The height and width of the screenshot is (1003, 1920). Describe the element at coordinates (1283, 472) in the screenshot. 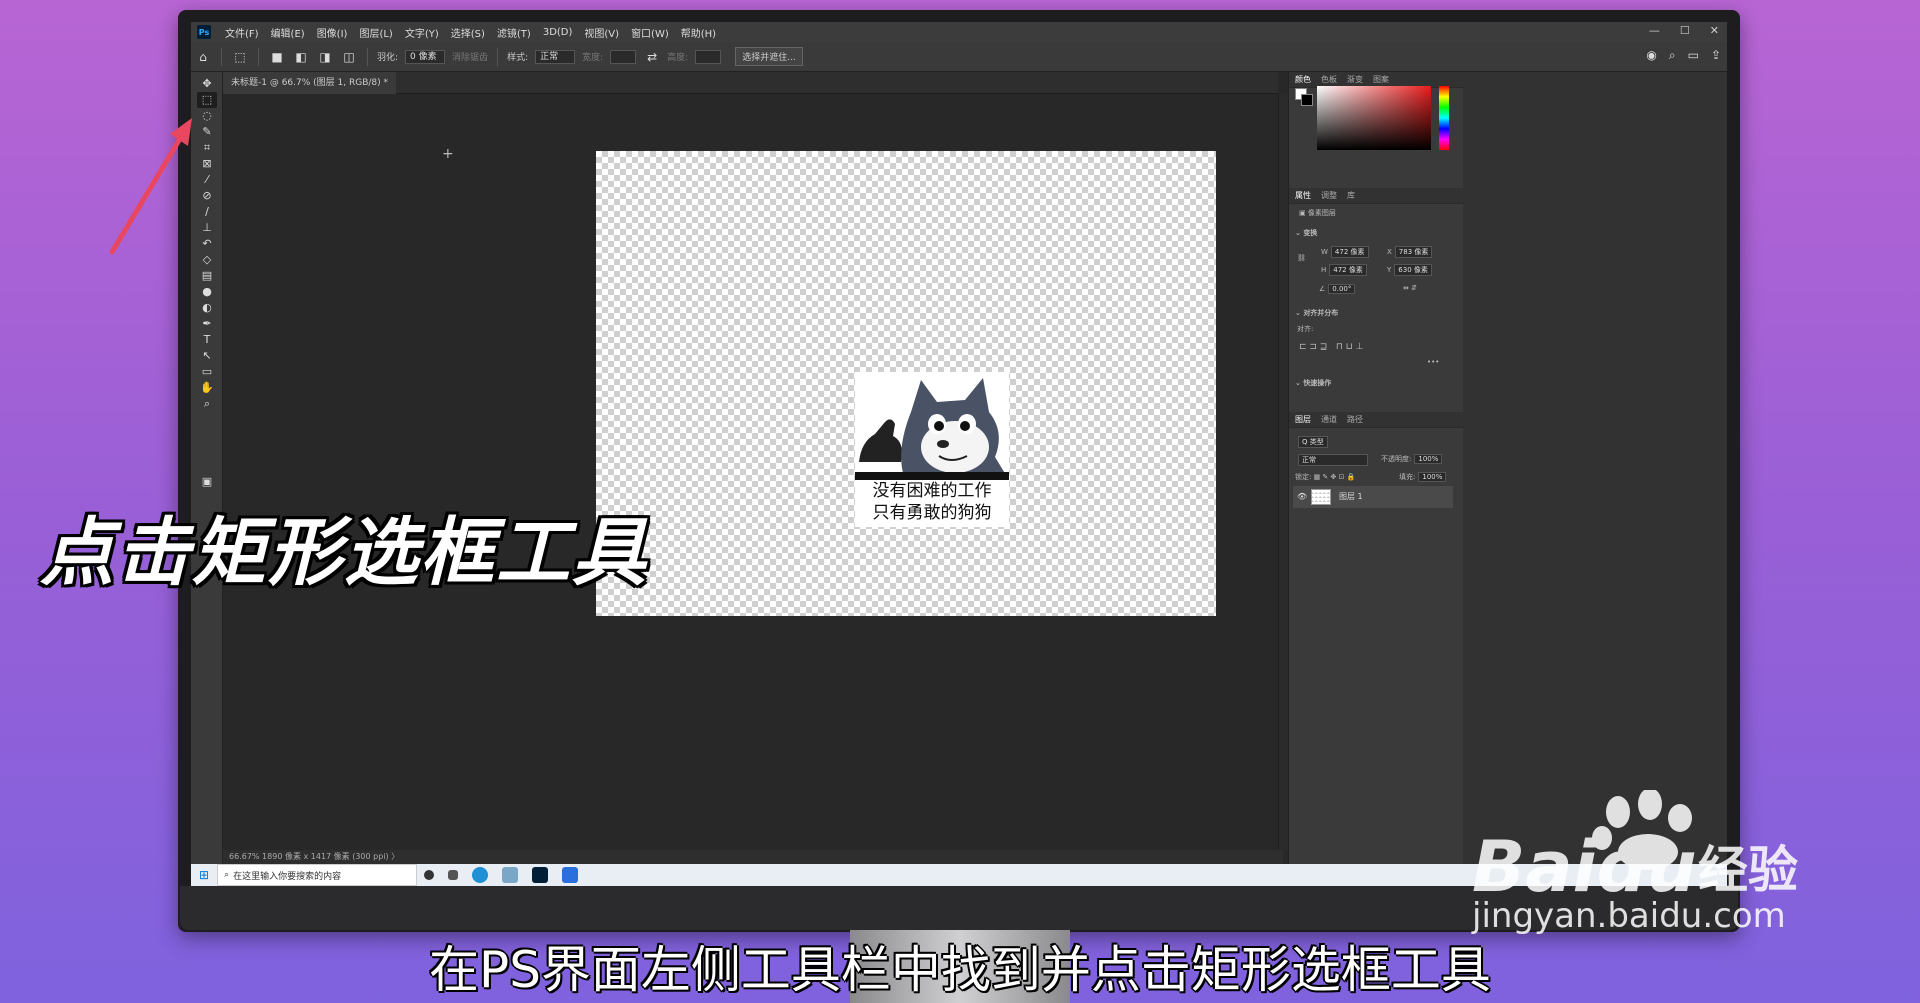

I see `vertical-scrollbar` at that location.